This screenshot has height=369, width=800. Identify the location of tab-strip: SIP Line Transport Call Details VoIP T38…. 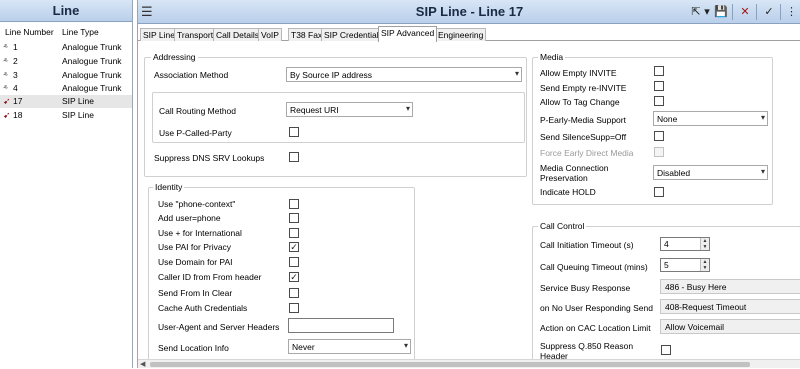
(469, 34).